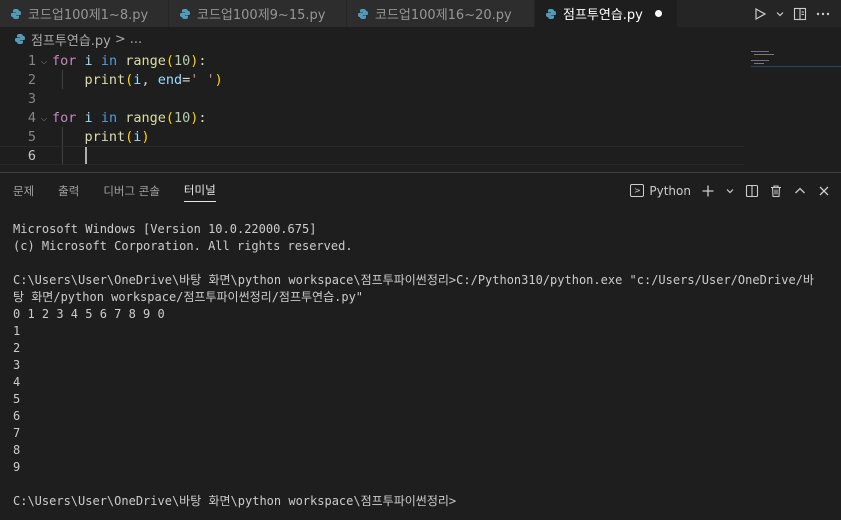 The height and width of the screenshot is (520, 841). What do you see at coordinates (372, 79) in the screenshot?
I see `code-line-2: 2 print(i, end=' ')` at bounding box center [372, 79].